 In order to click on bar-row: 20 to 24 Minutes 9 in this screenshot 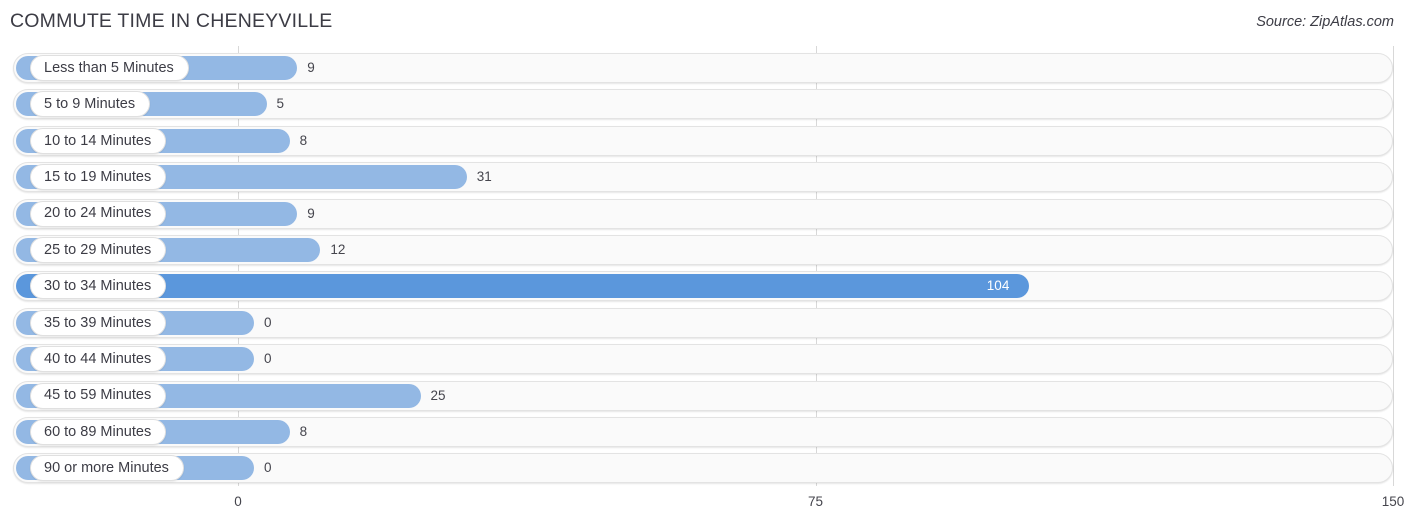, I will do `click(703, 213)`.